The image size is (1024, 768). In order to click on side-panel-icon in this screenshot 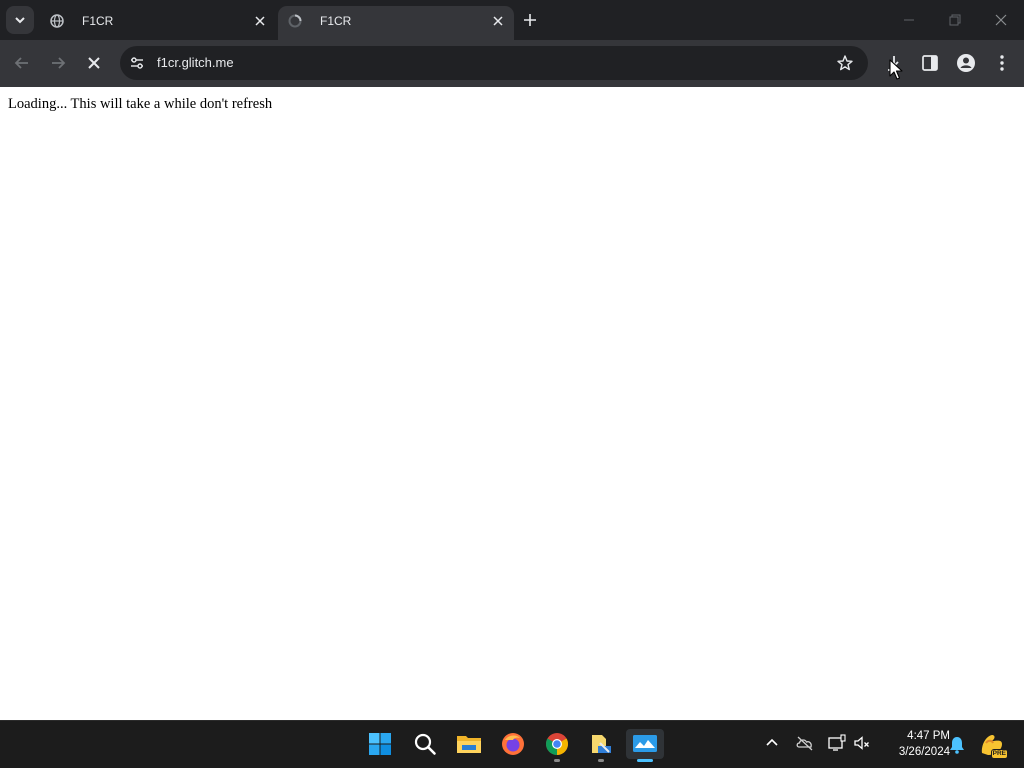, I will do `click(930, 63)`.